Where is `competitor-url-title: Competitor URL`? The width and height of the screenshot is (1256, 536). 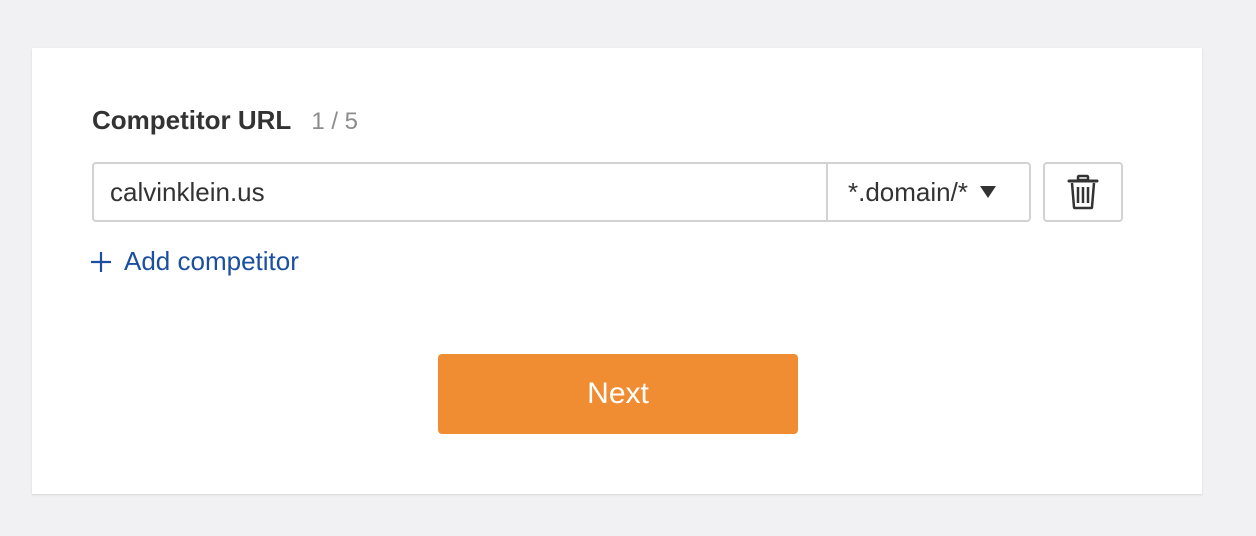
competitor-url-title: Competitor URL is located at coordinates (192, 120).